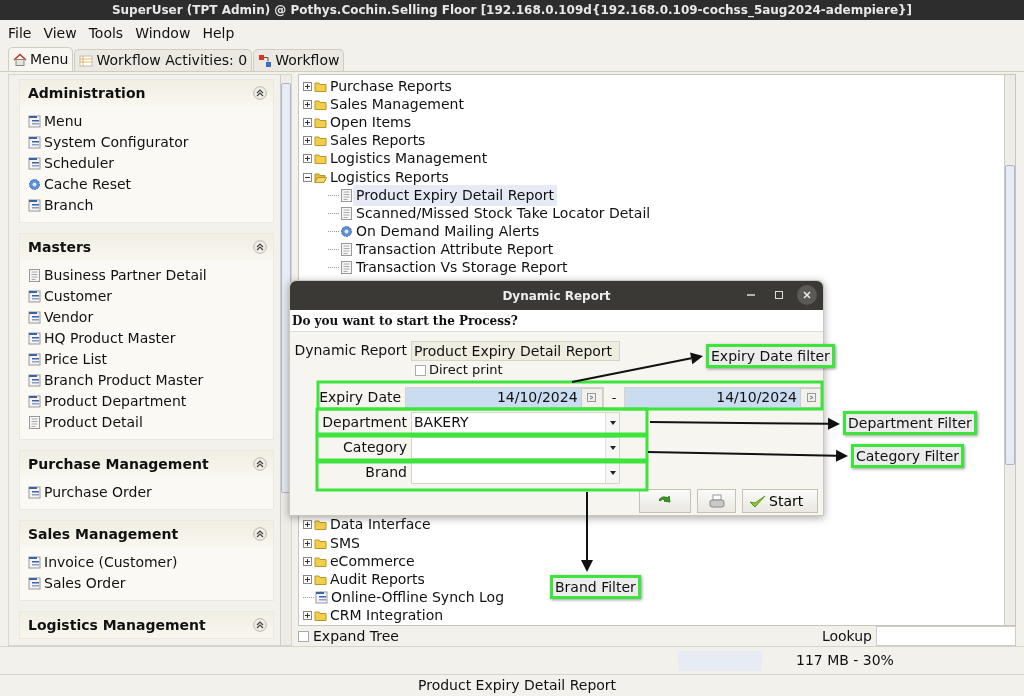 The image size is (1024, 696). I want to click on menu-item: View, so click(60, 33).